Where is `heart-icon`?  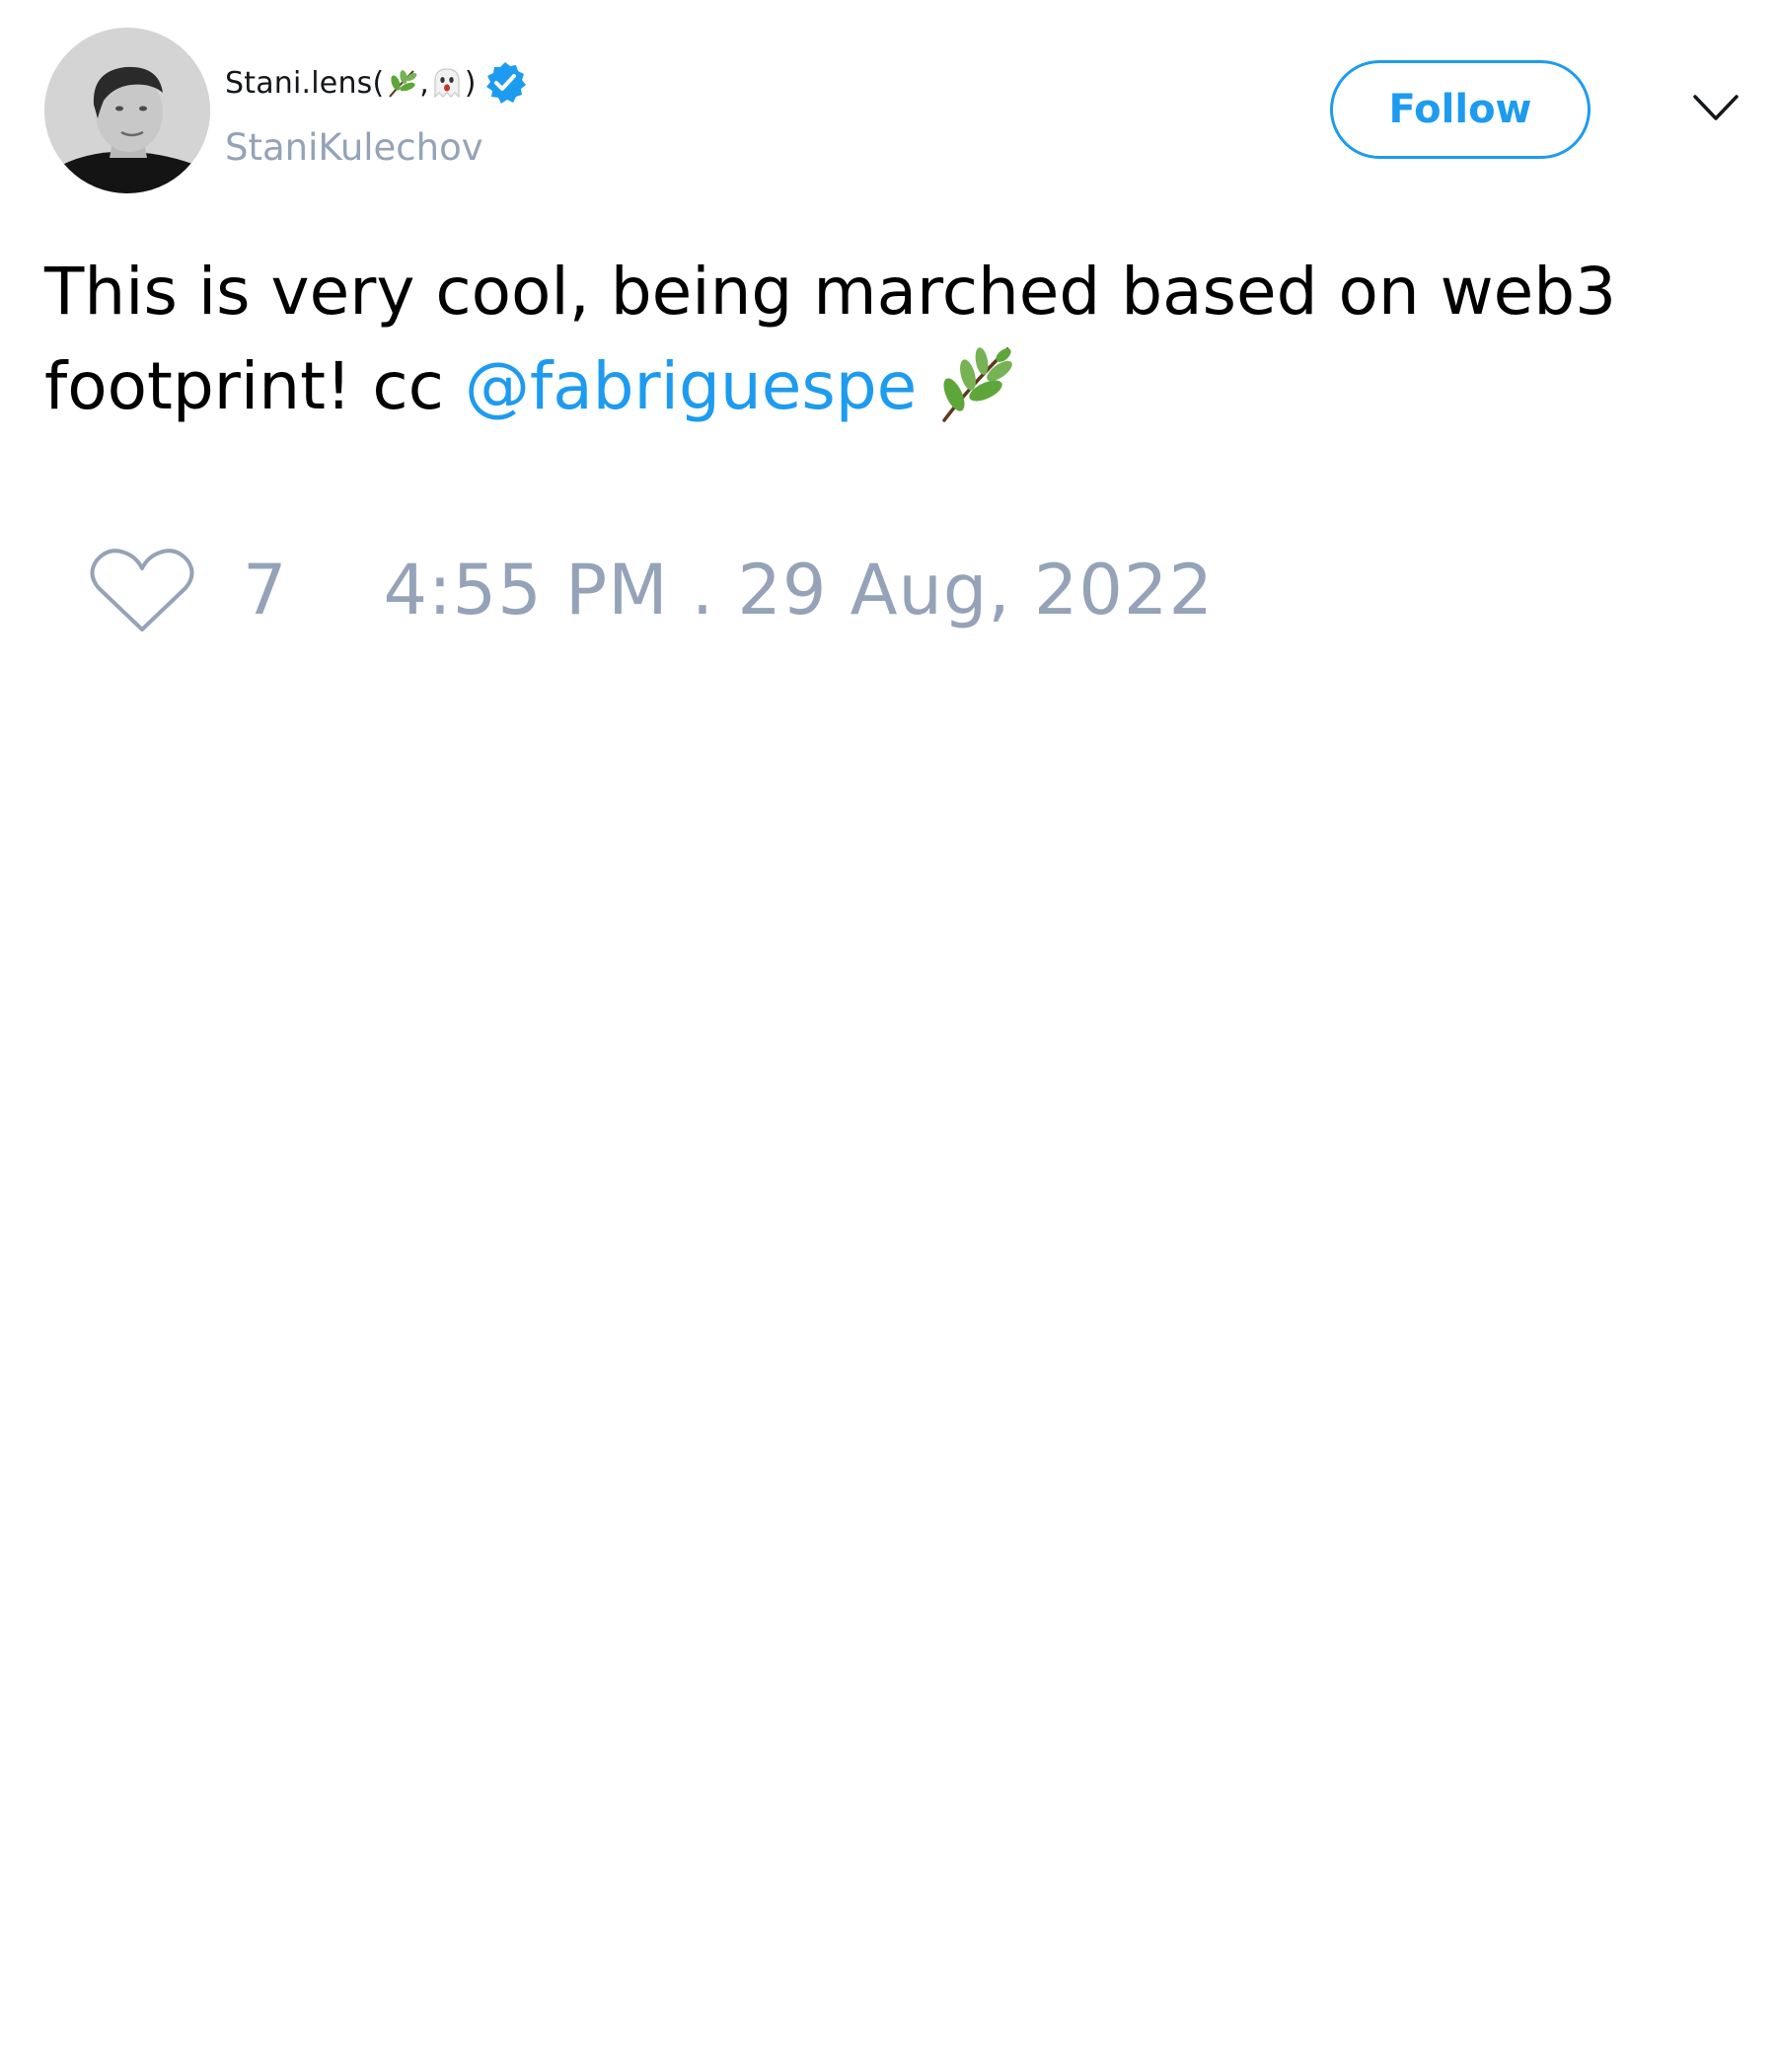 heart-icon is located at coordinates (142, 590).